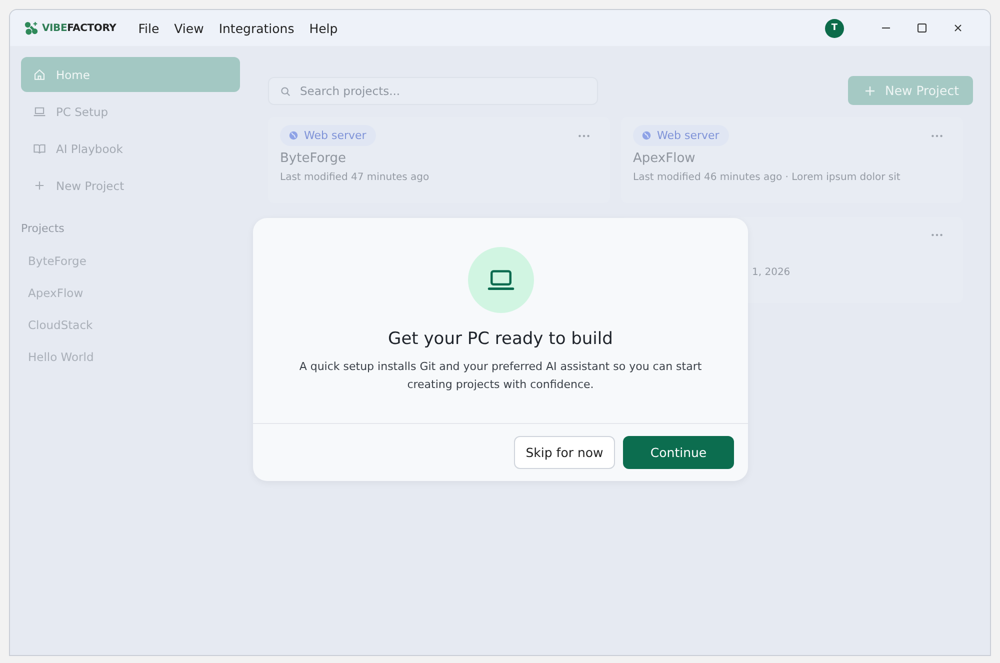 The width and height of the screenshot is (1000, 663). I want to click on new-project-button: New Project, so click(910, 90).